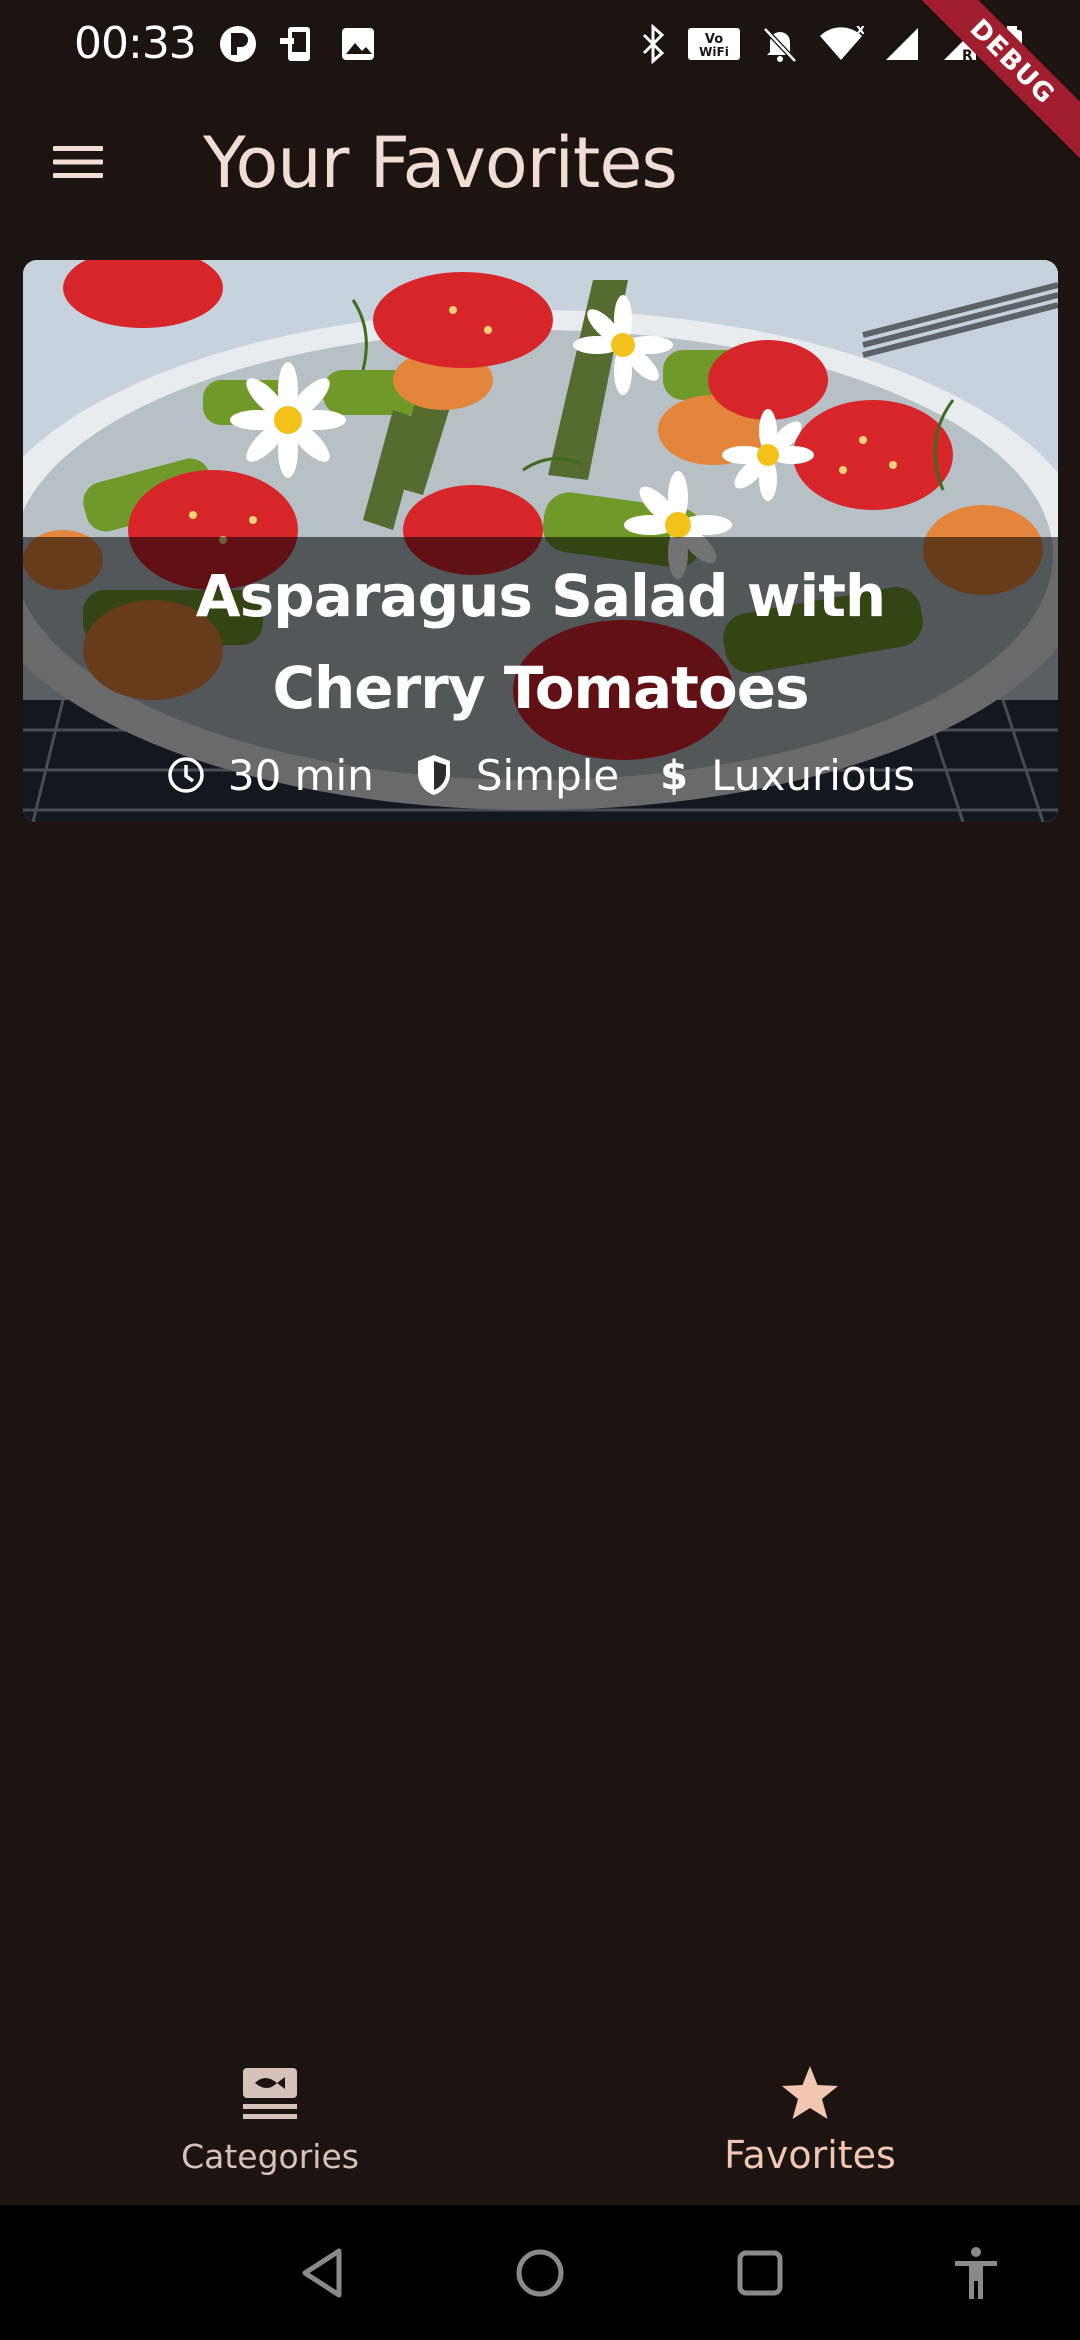 This screenshot has width=1080, height=2340. I want to click on back-icon, so click(322, 2275).